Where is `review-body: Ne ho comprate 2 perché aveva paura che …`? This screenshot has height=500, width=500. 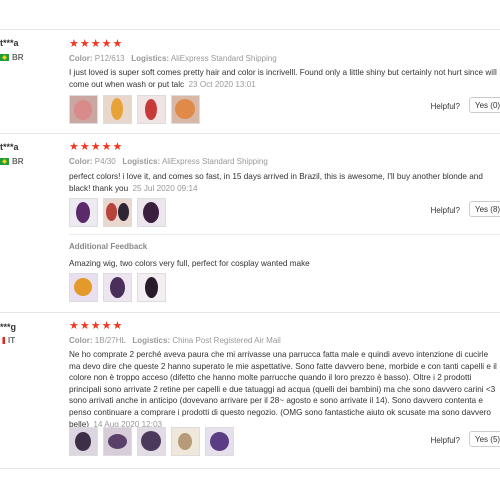 review-body: Ne ho comprate 2 perché aveva paura che … is located at coordinates (283, 389).